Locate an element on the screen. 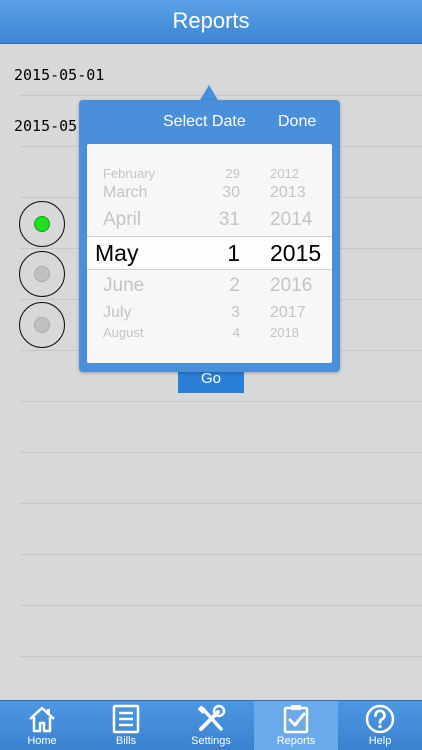 The image size is (422, 750). tab-label: Settings is located at coordinates (211, 741).